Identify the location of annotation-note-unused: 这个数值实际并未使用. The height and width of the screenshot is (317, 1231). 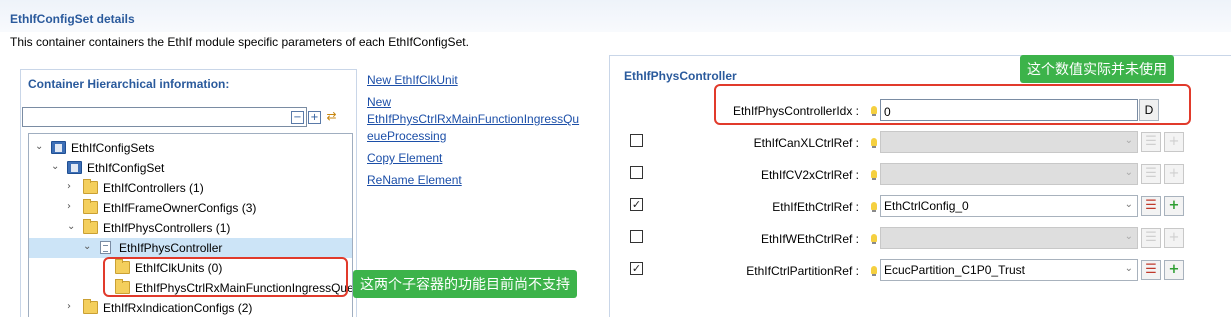
(1097, 69).